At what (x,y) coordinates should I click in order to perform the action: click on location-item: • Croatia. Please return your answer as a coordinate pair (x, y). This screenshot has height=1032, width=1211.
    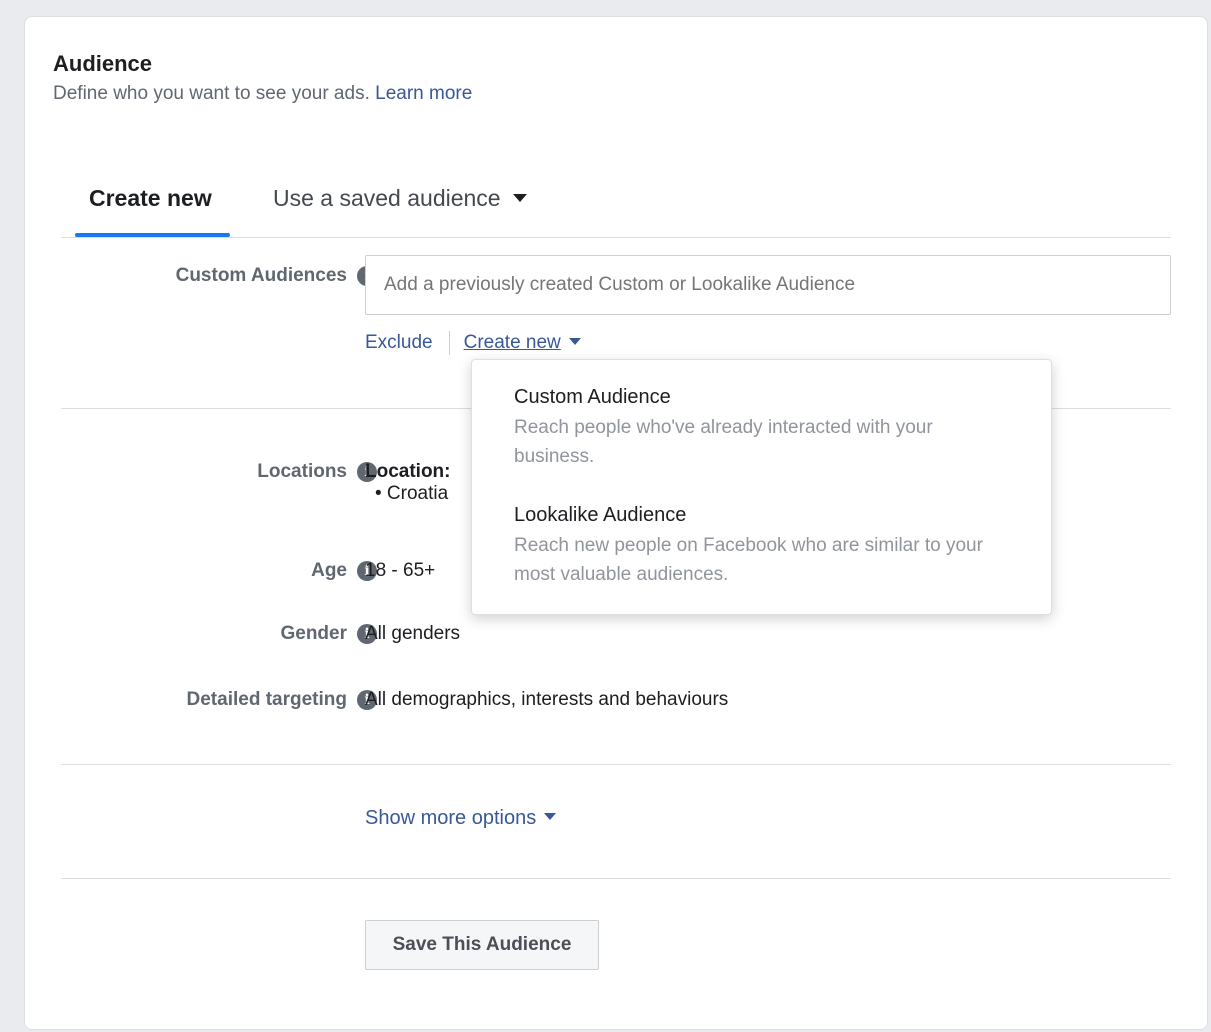
    Looking at the image, I should click on (412, 493).